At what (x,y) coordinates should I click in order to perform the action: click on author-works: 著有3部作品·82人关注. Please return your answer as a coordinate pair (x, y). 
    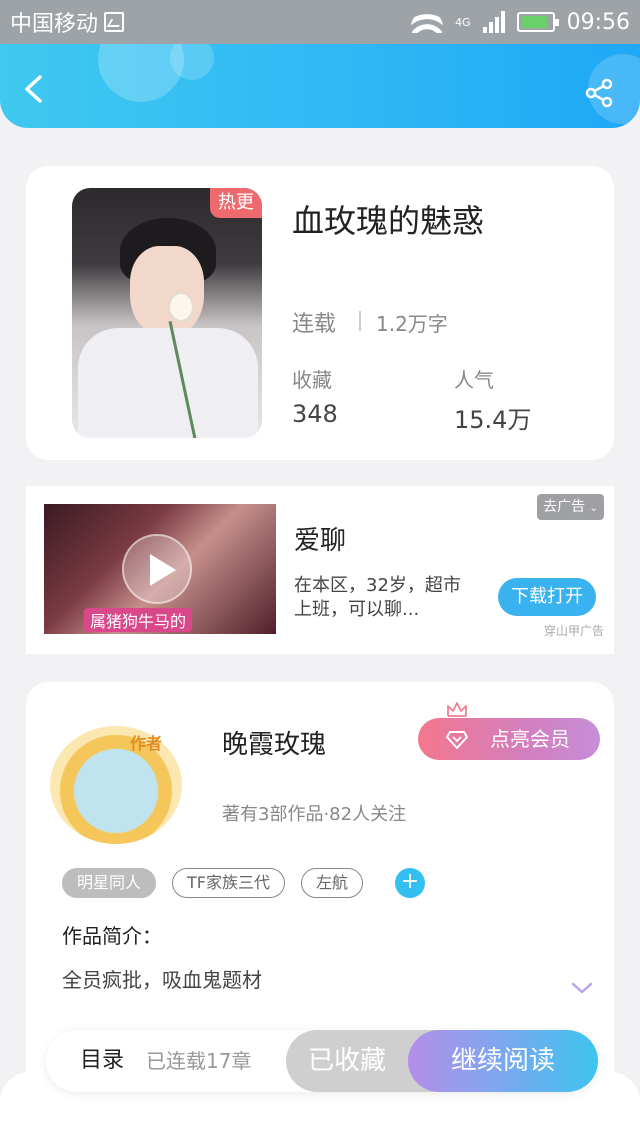
    Looking at the image, I should click on (314, 814).